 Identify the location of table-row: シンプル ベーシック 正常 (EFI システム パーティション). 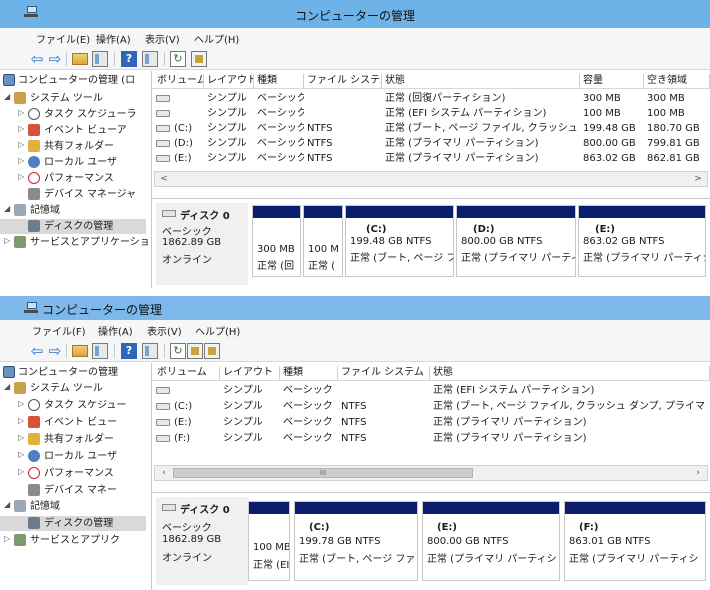
(431, 390).